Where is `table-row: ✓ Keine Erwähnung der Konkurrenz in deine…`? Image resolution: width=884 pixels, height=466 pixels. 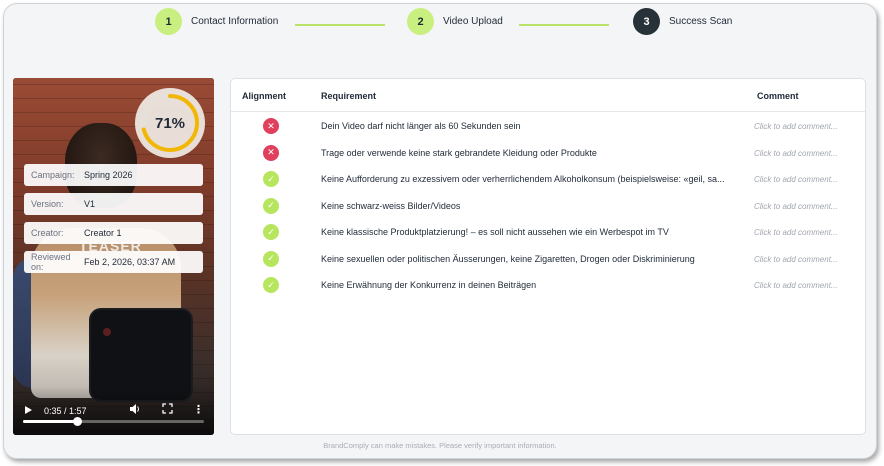 table-row: ✓ Keine Erwähnung der Konkurrenz in deine… is located at coordinates (548, 285).